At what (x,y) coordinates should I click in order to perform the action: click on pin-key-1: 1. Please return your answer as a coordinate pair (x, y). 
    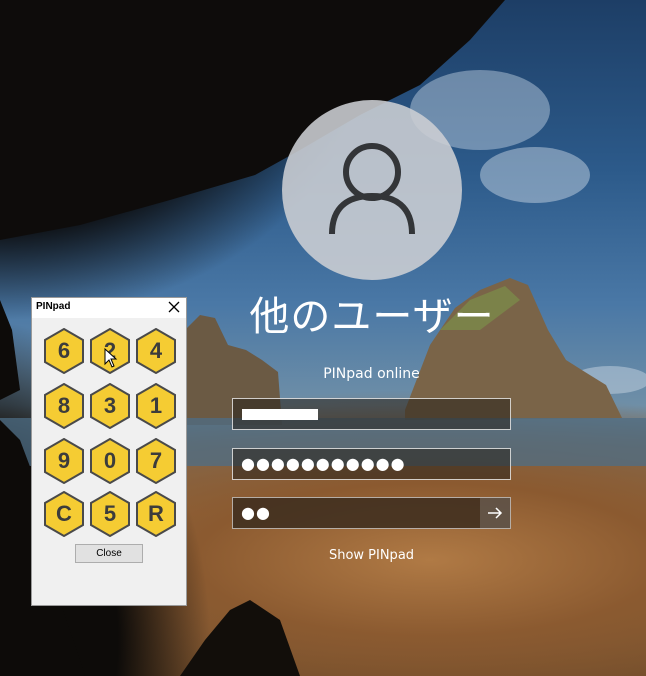
    Looking at the image, I should click on (156, 406).